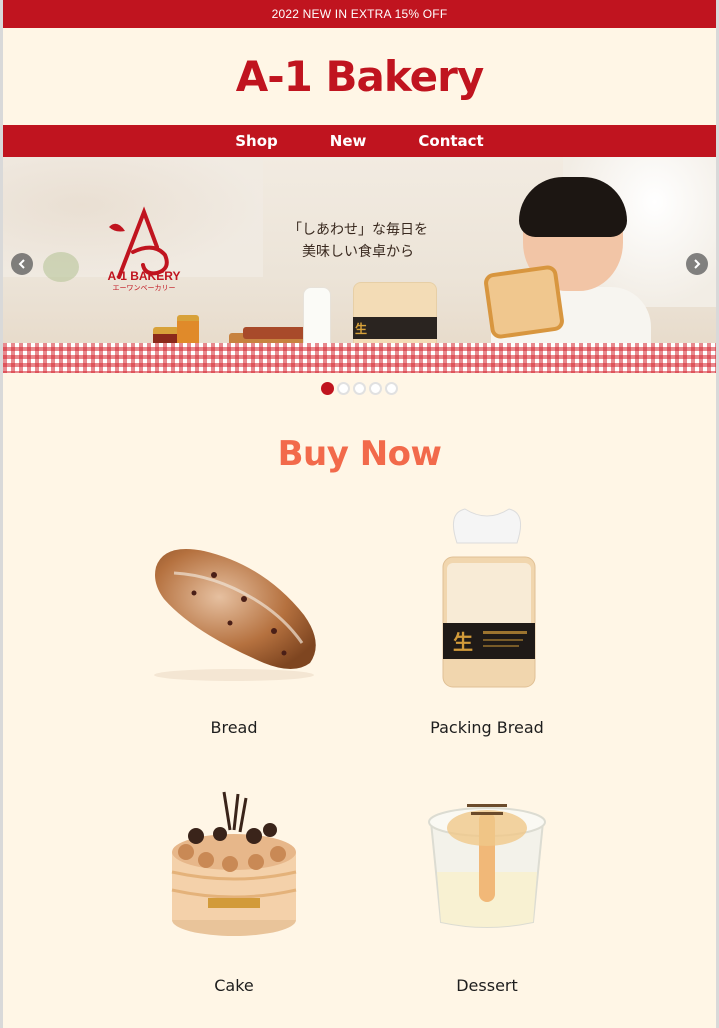  What do you see at coordinates (573, 207) in the screenshot?
I see `child-hair-image` at bounding box center [573, 207].